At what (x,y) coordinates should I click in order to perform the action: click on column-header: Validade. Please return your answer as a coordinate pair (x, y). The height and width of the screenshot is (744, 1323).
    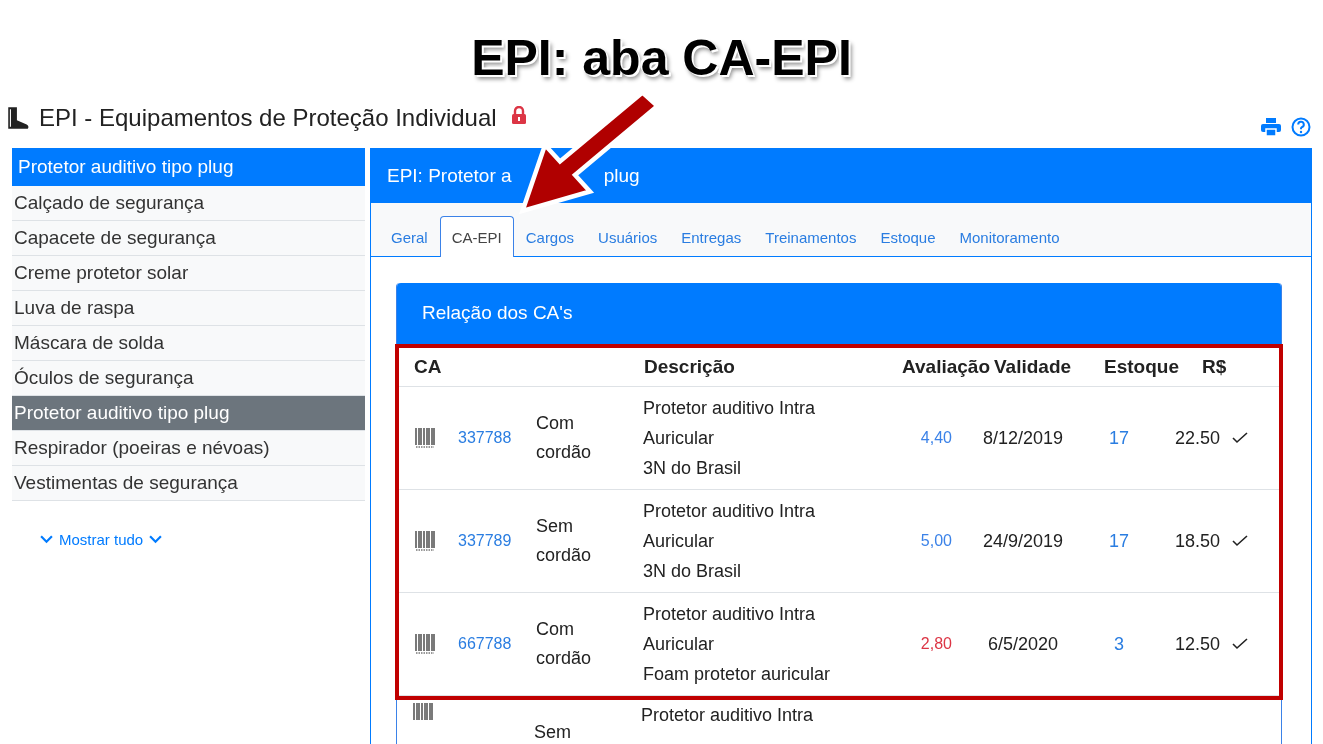
    Looking at the image, I should click on (1033, 367).